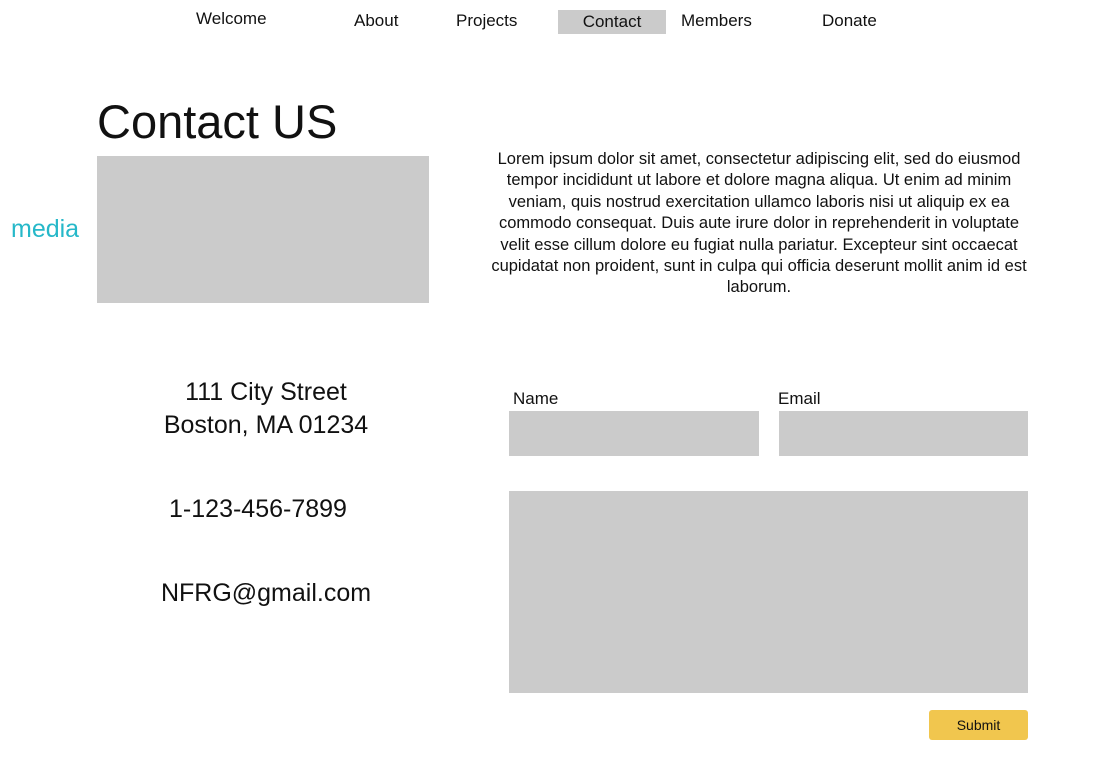 This screenshot has width=1095, height=774. I want to click on message-field, so click(768, 592).